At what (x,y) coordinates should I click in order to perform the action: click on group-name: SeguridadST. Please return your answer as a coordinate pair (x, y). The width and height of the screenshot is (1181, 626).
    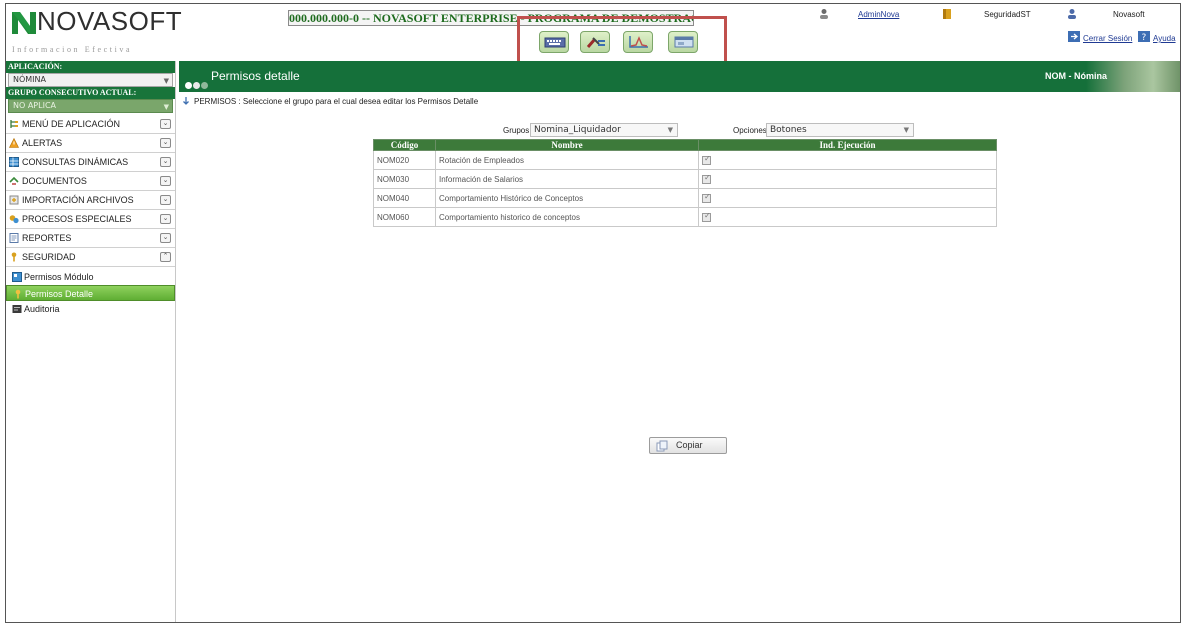
    Looking at the image, I should click on (1007, 14).